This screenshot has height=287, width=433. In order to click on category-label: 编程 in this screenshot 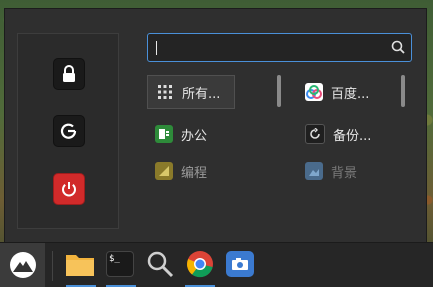, I will do `click(194, 173)`.